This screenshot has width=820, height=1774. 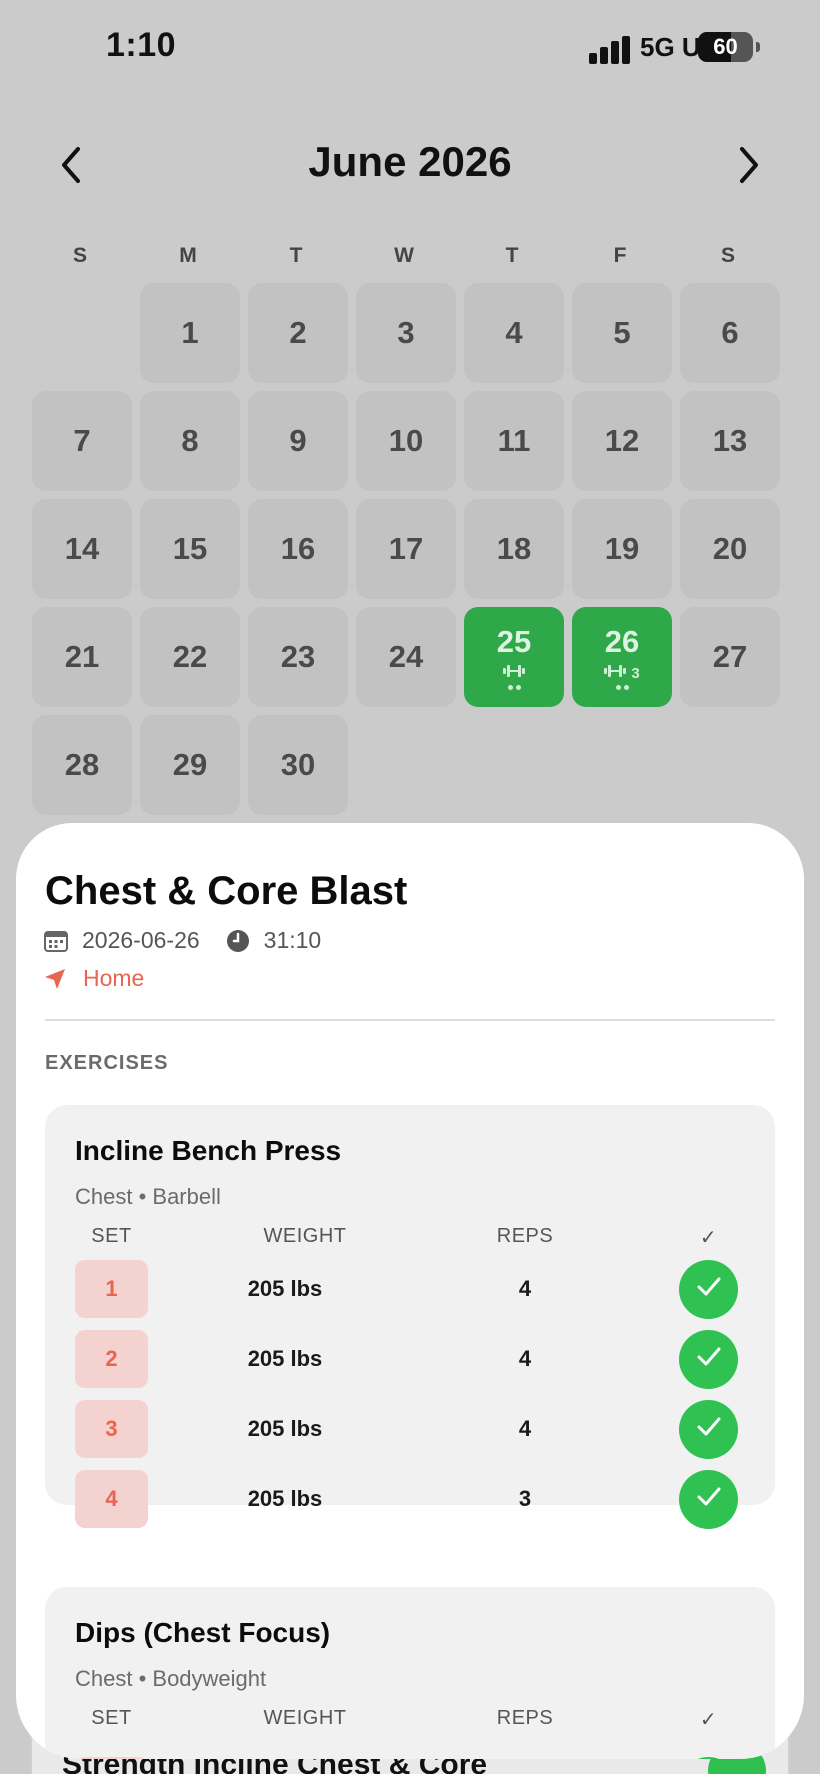 What do you see at coordinates (410, 50) in the screenshot?
I see `status-bar: 1:10 5G UC 60` at bounding box center [410, 50].